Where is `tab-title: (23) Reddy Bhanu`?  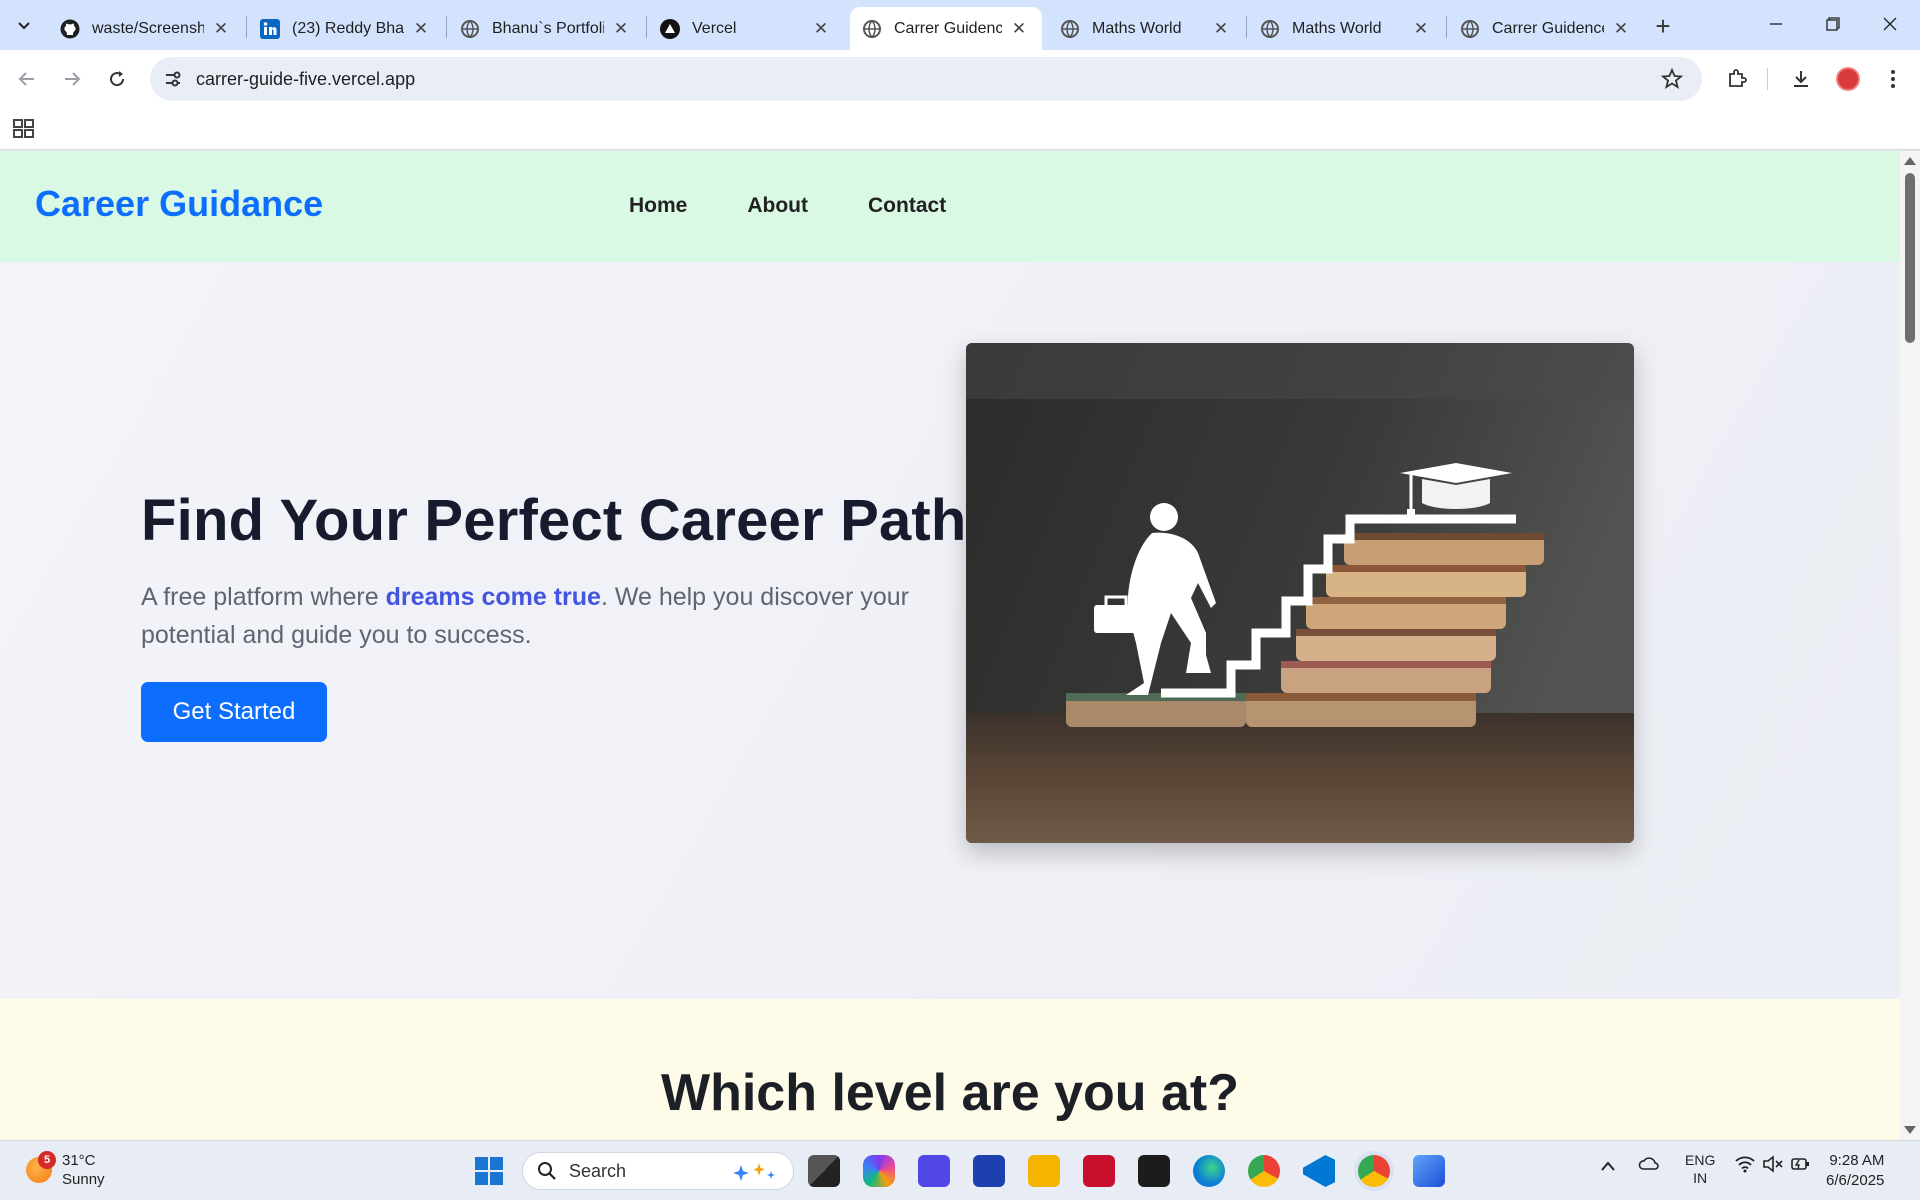 tab-title: (23) Reddy Bhanu is located at coordinates (348, 28).